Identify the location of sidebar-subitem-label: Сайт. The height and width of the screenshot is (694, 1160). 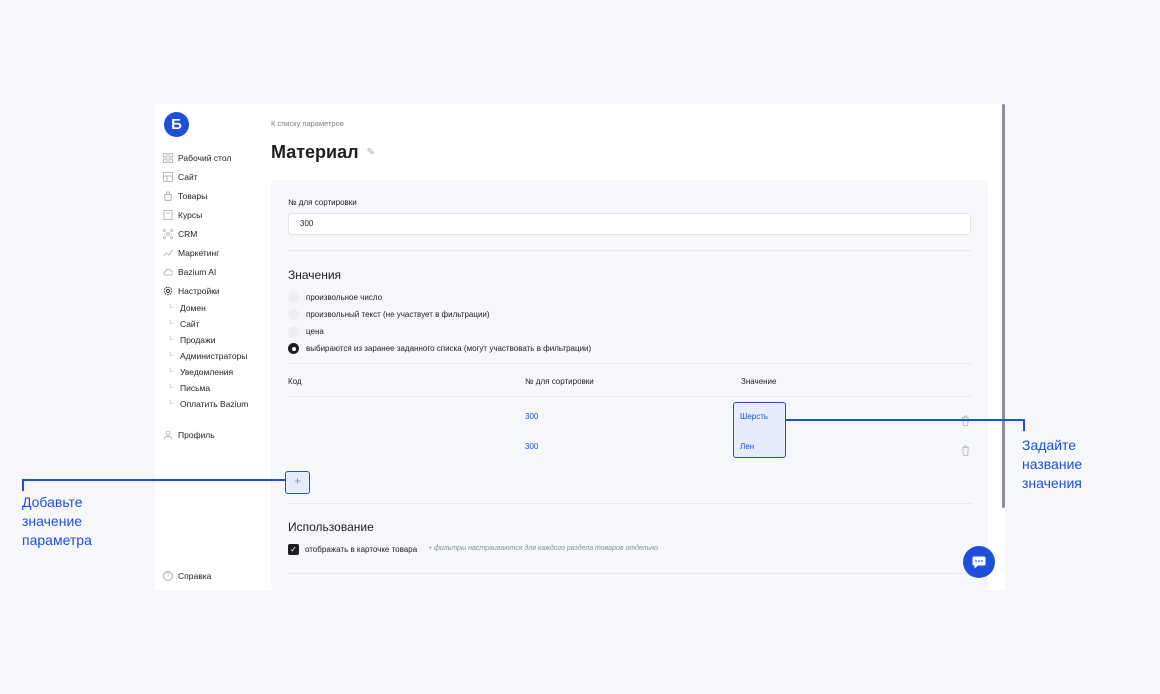
(189, 324).